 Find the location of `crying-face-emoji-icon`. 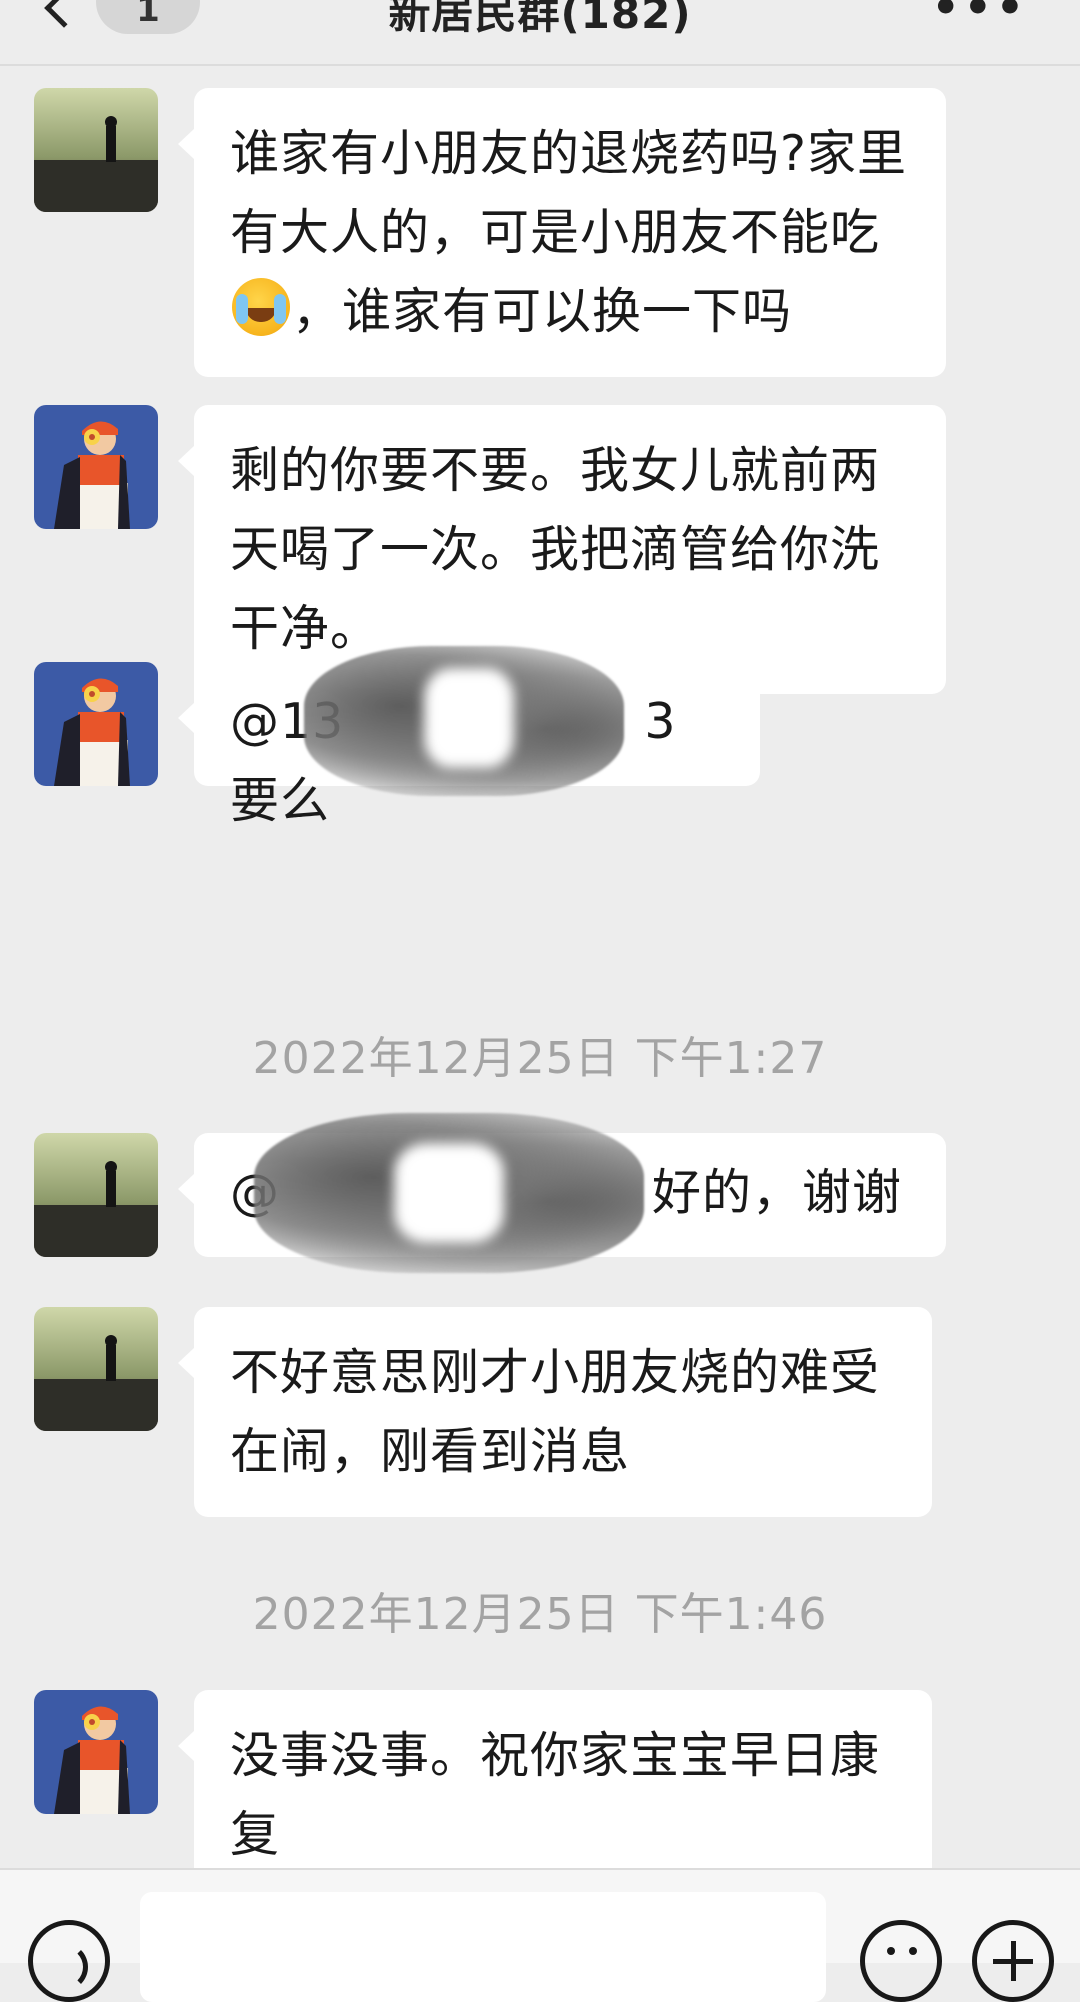

crying-face-emoji-icon is located at coordinates (261, 307).